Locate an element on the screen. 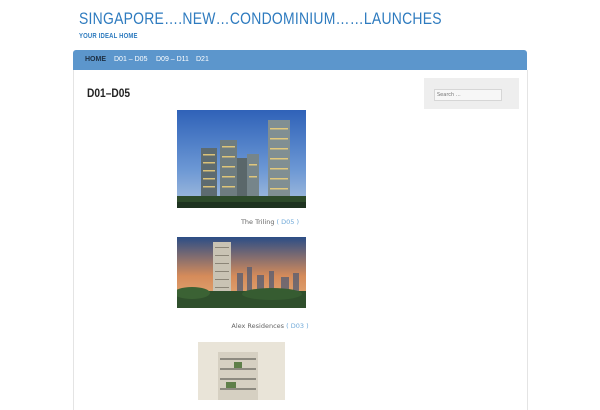 The width and height of the screenshot is (600, 410). condo-facade-illustration is located at coordinates (241, 371).